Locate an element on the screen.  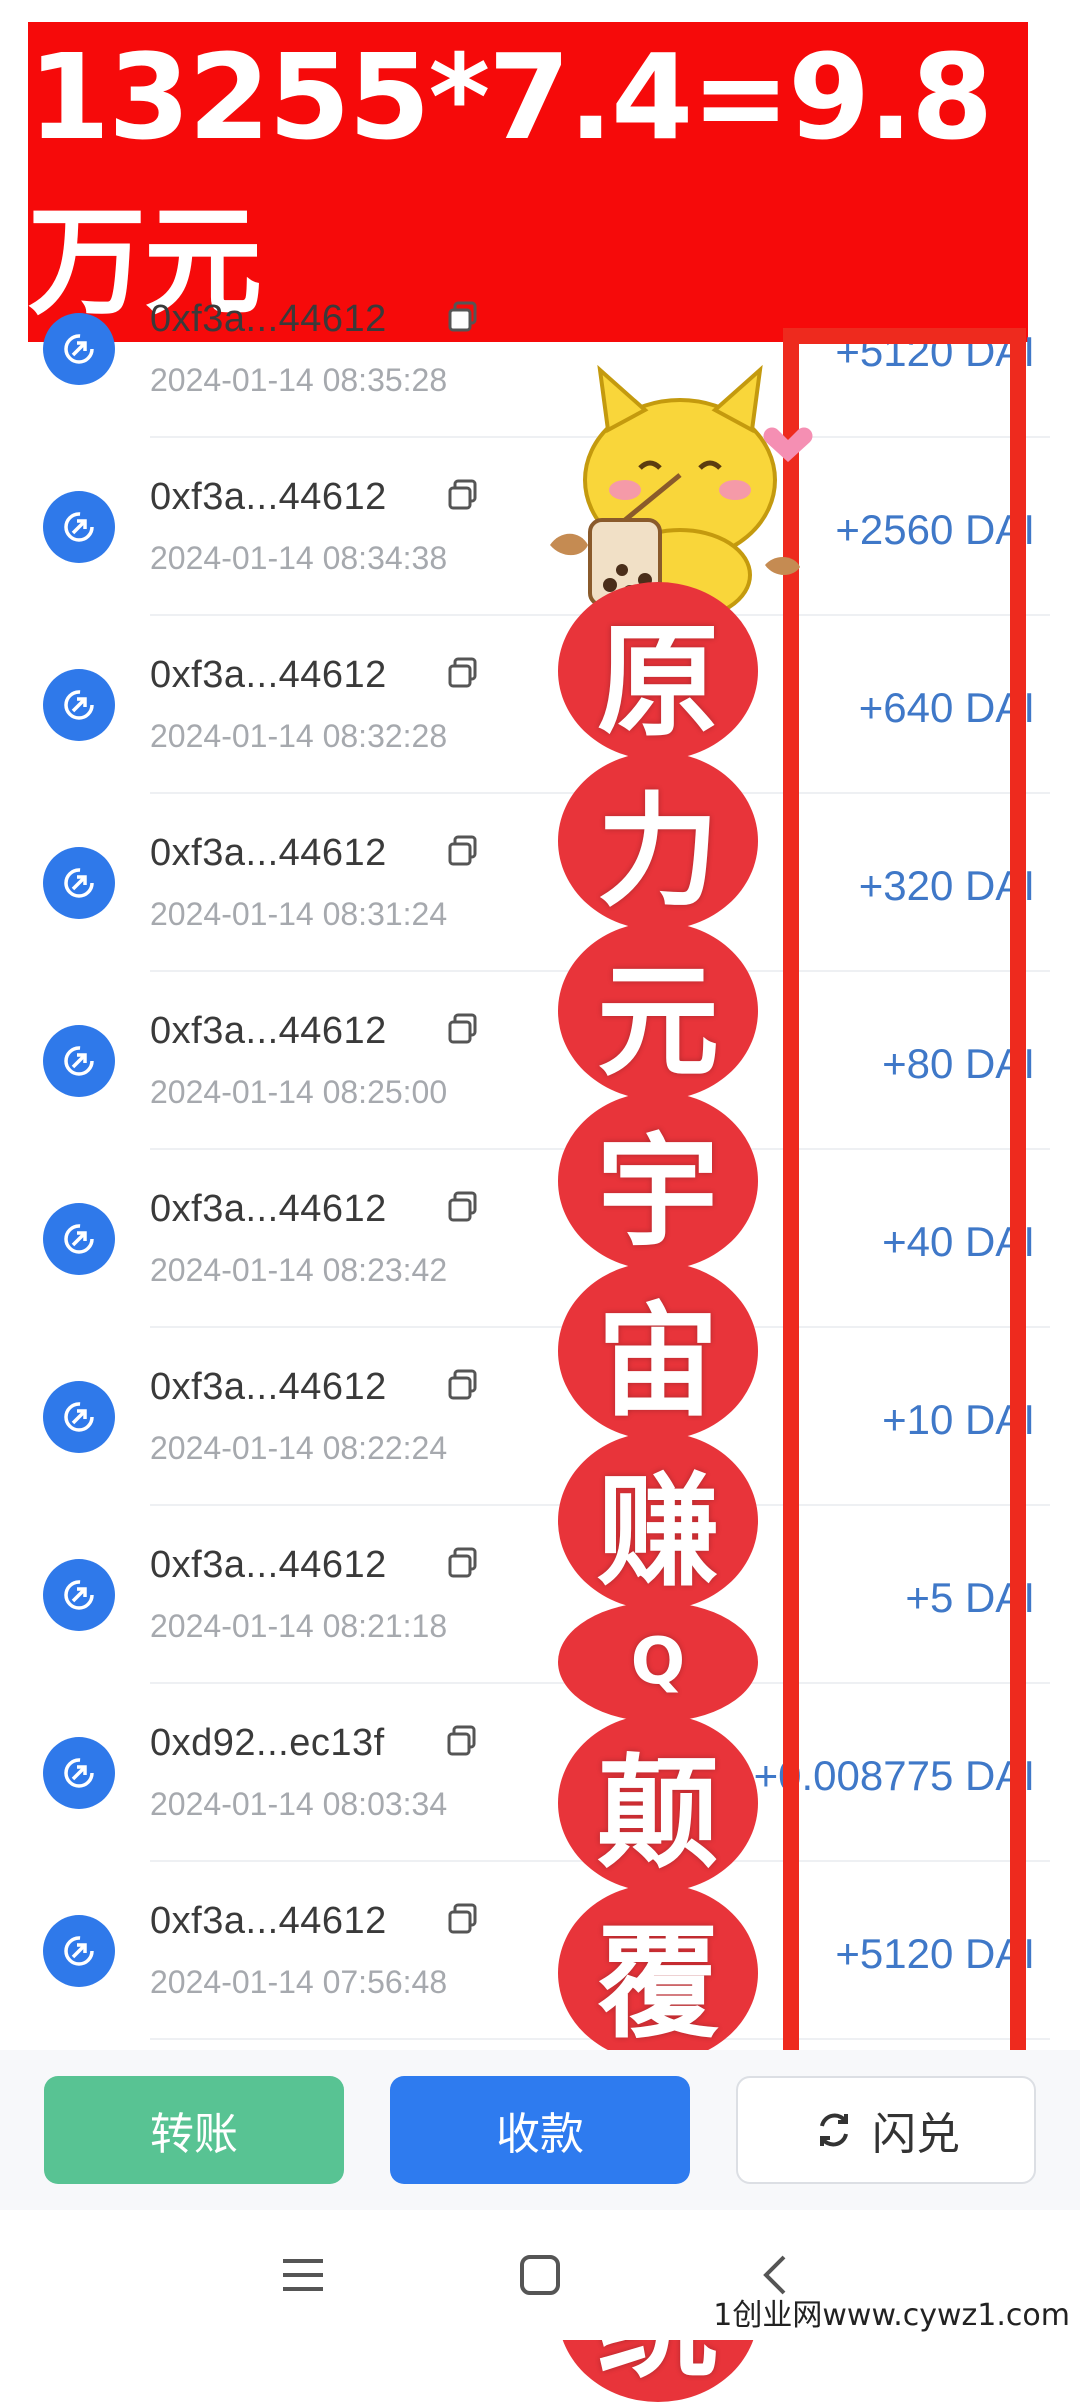
slogan-char: 颠 is located at coordinates (658, 1803).